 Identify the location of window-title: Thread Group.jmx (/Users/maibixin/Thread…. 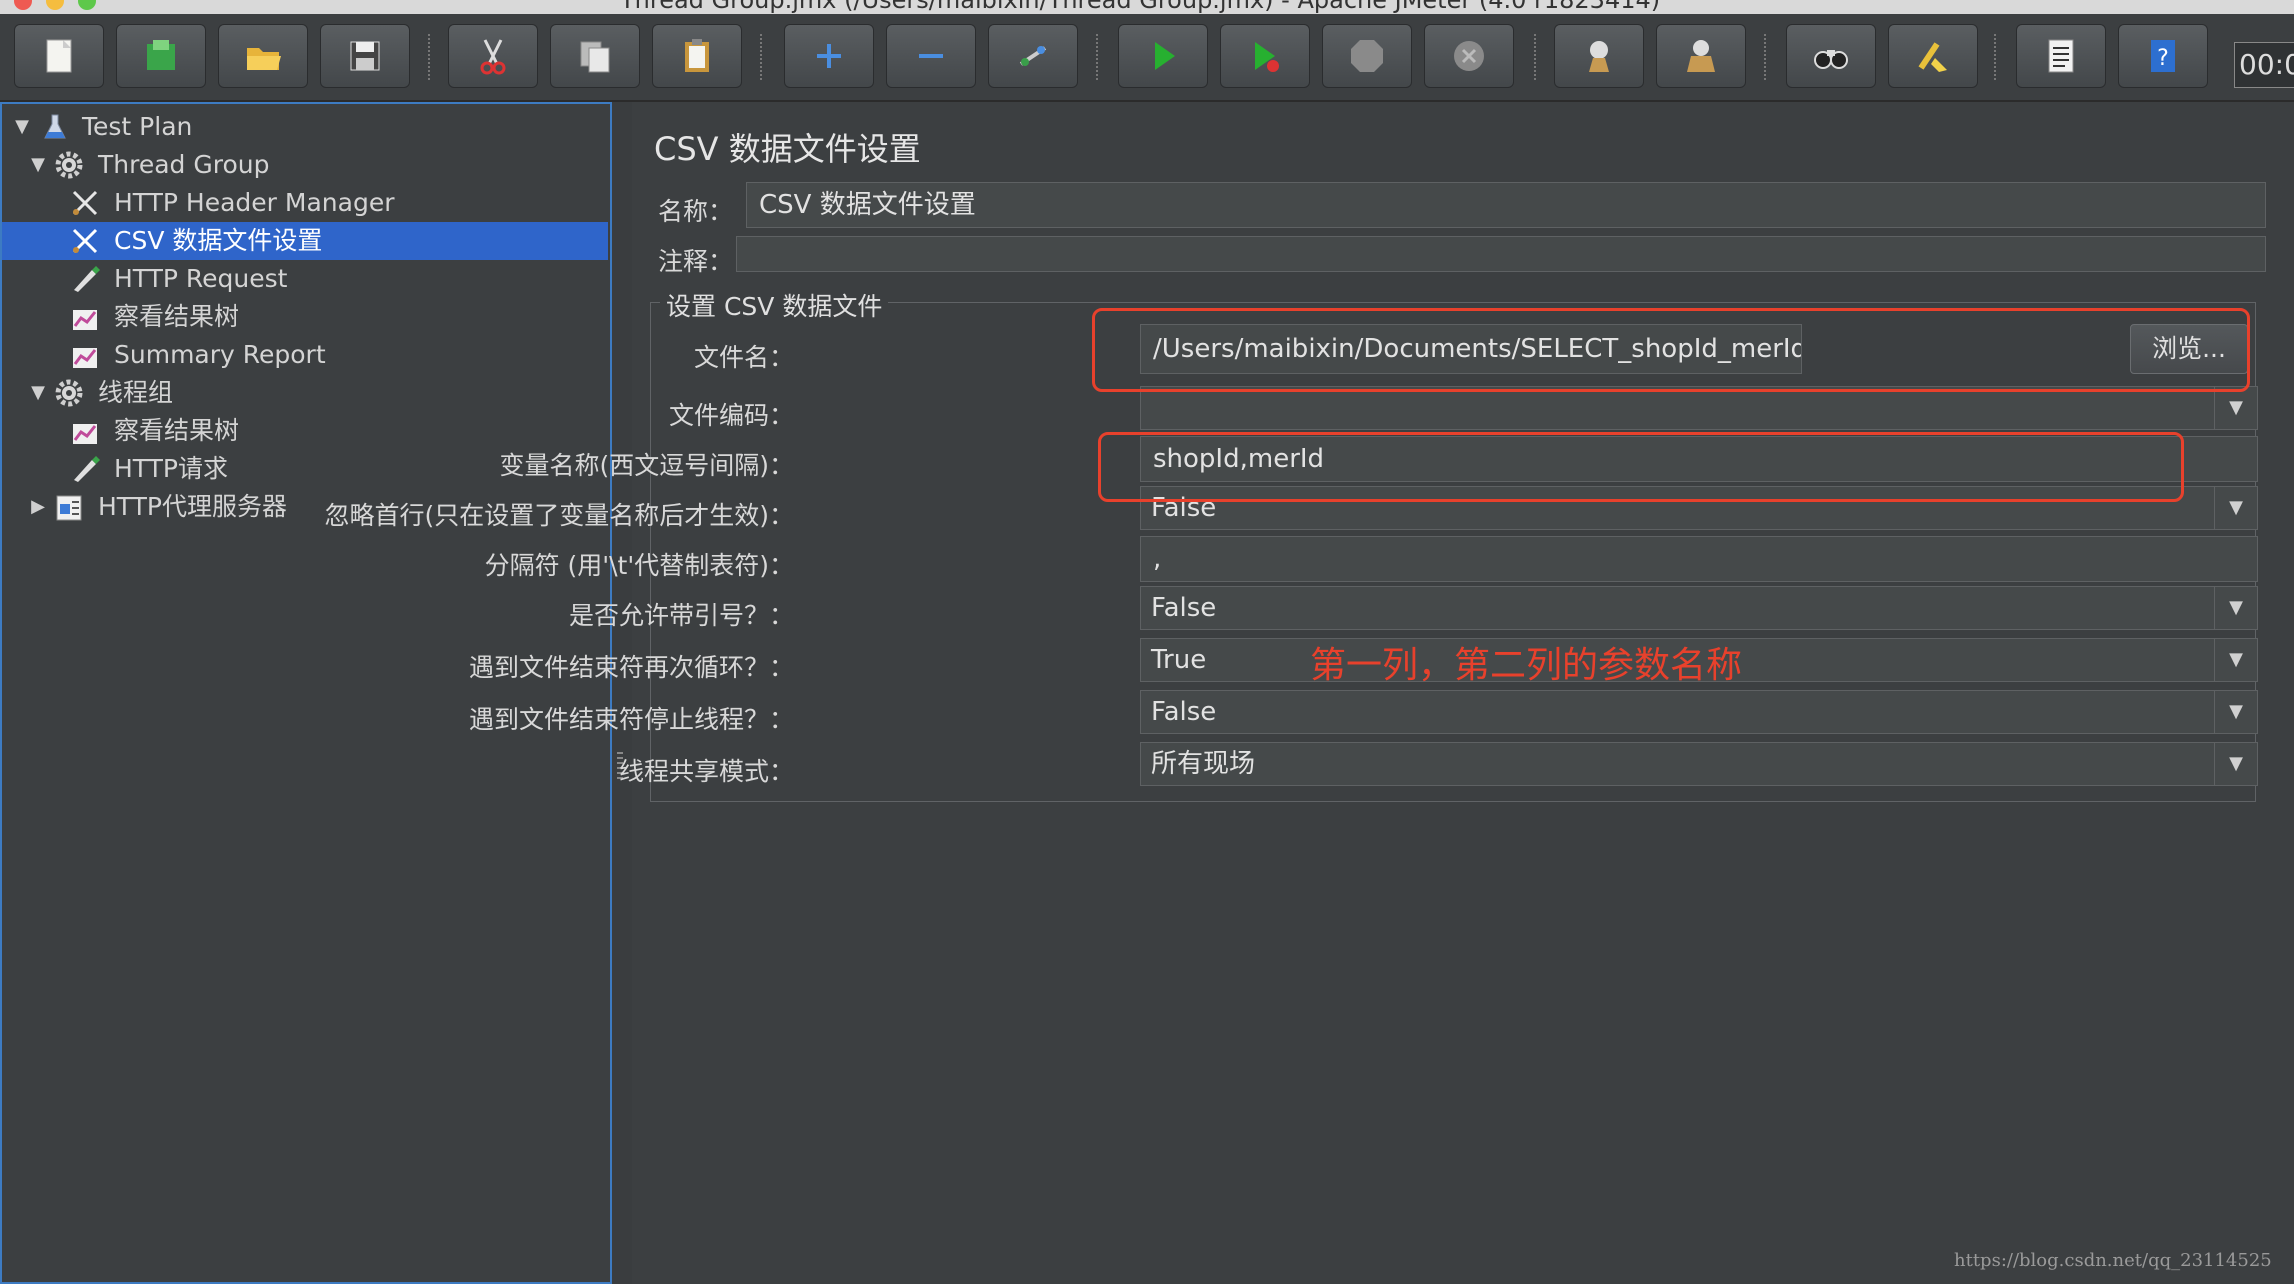
(1140, 7).